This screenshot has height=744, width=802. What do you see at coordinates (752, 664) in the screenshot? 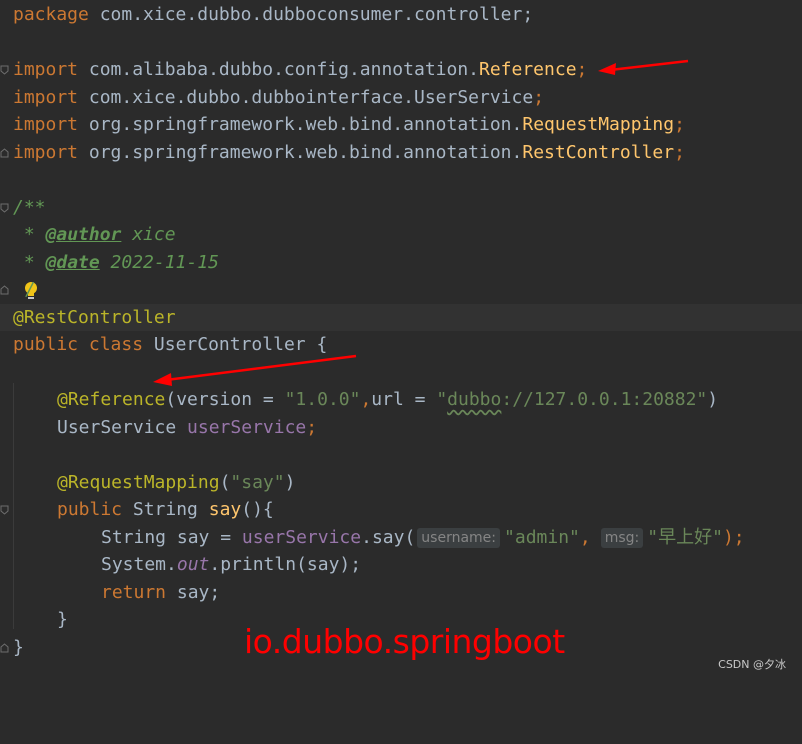
I see `csdn-watermark: CSDN @夕冰` at bounding box center [752, 664].